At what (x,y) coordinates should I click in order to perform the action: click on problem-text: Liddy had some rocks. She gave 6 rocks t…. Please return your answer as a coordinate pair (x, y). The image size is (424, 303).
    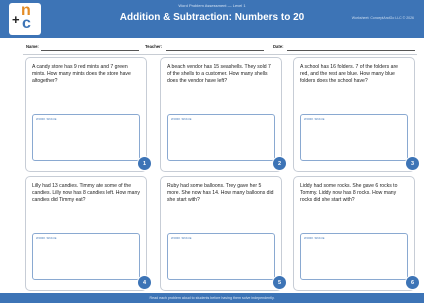
    Looking at the image, I should click on (349, 193).